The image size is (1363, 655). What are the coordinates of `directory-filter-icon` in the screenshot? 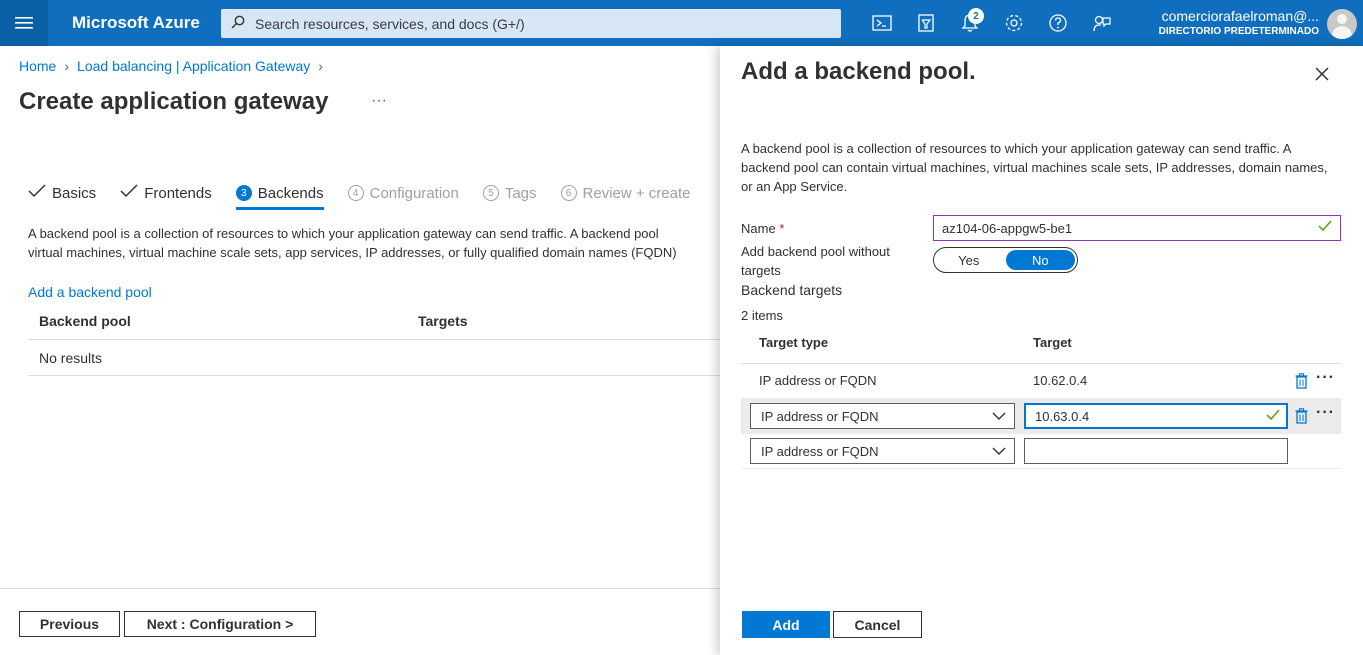 It's located at (926, 23).